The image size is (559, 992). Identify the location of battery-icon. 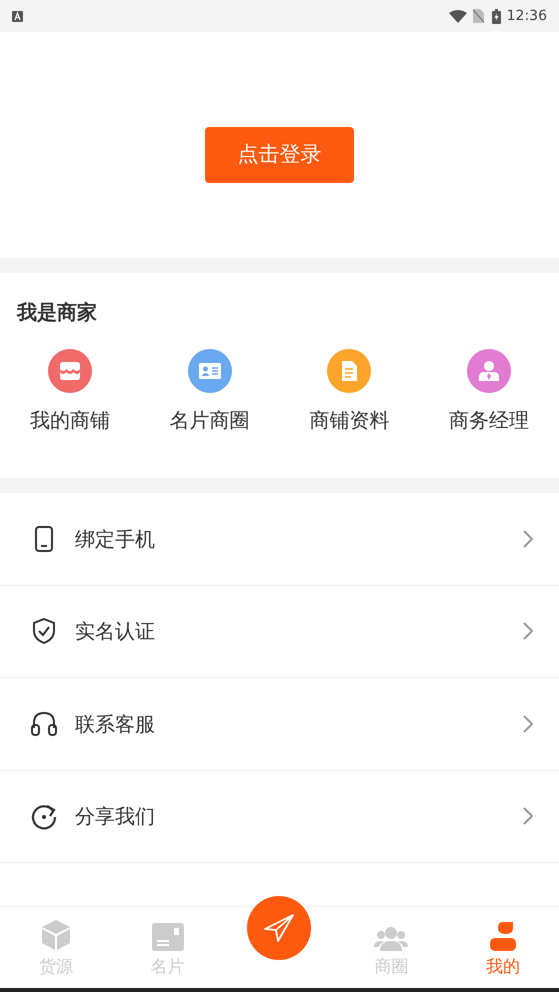
(496, 16).